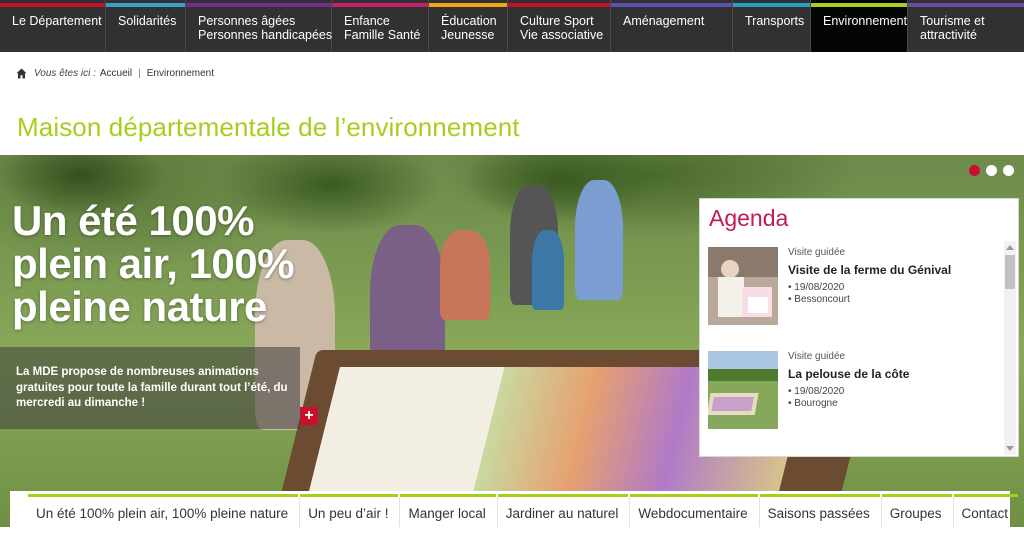  What do you see at coordinates (813, 403) in the screenshot?
I see `agenda-event-place: • Bourogne` at bounding box center [813, 403].